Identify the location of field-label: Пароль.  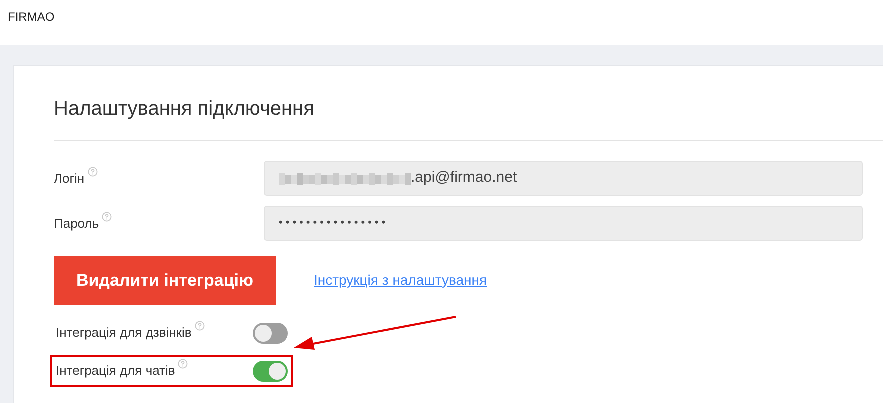
(77, 223).